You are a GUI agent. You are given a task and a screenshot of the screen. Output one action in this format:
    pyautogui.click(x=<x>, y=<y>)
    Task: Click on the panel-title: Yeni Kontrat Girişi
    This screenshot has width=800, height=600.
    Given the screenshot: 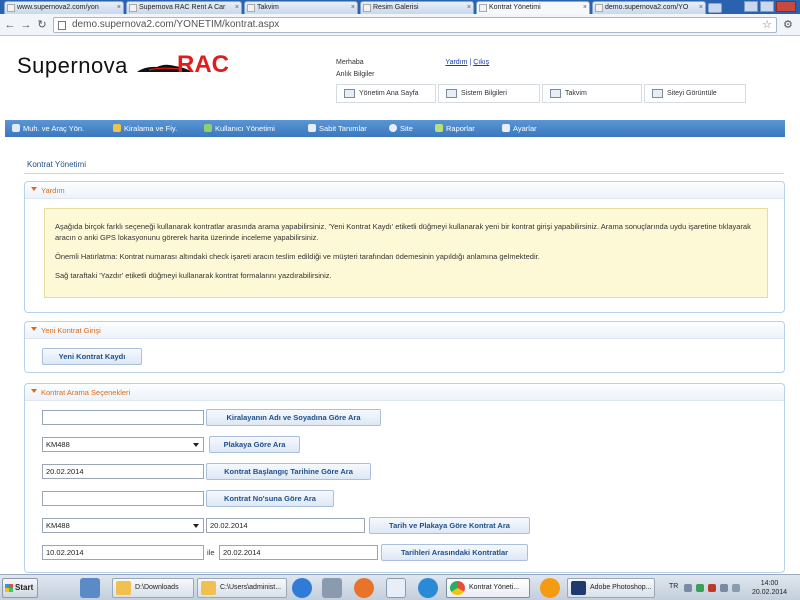 What is the action you would take?
    pyautogui.click(x=71, y=330)
    